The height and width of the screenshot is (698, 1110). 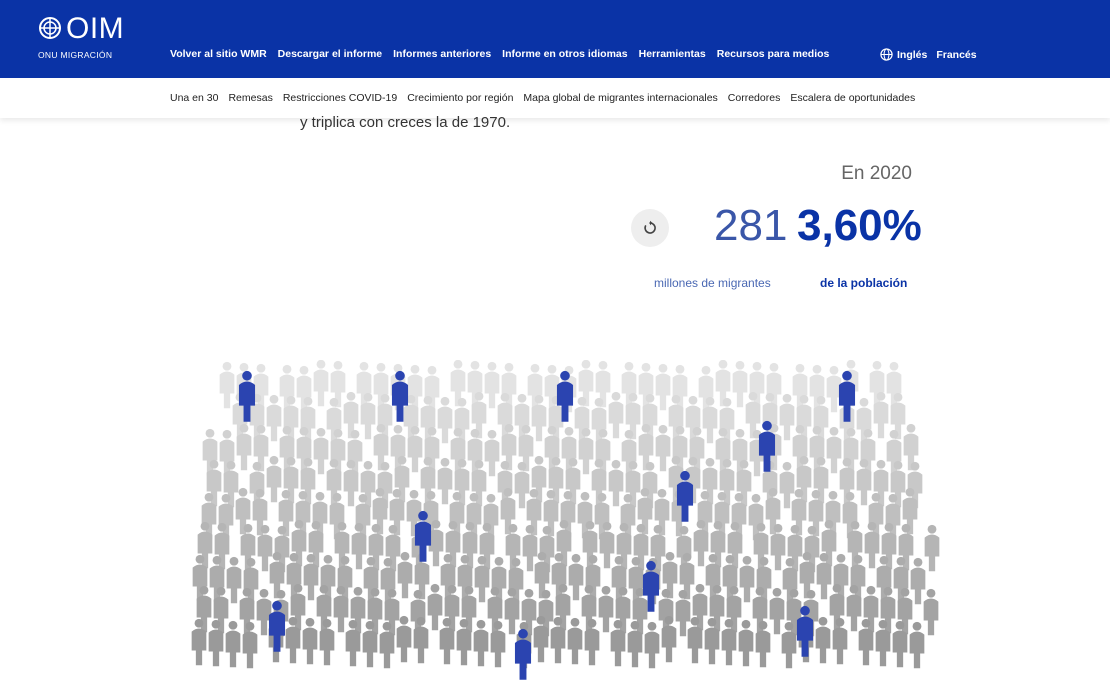 I want to click on population-percentage: 3,60%, so click(x=859, y=225).